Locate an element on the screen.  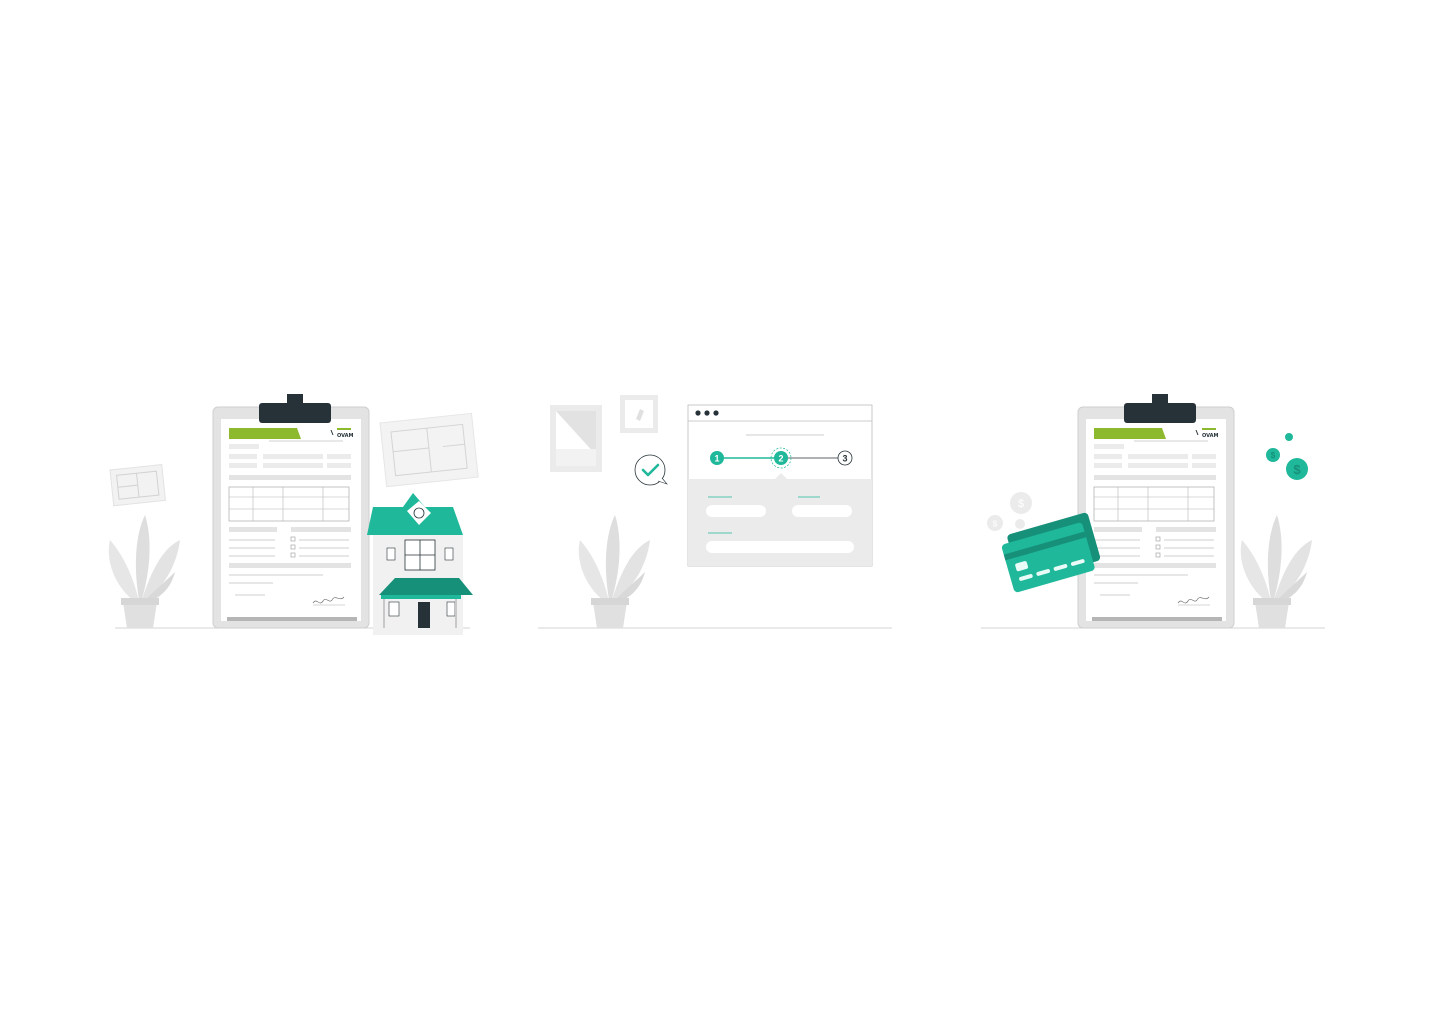
step-2-label: 2 is located at coordinates (780, 459).